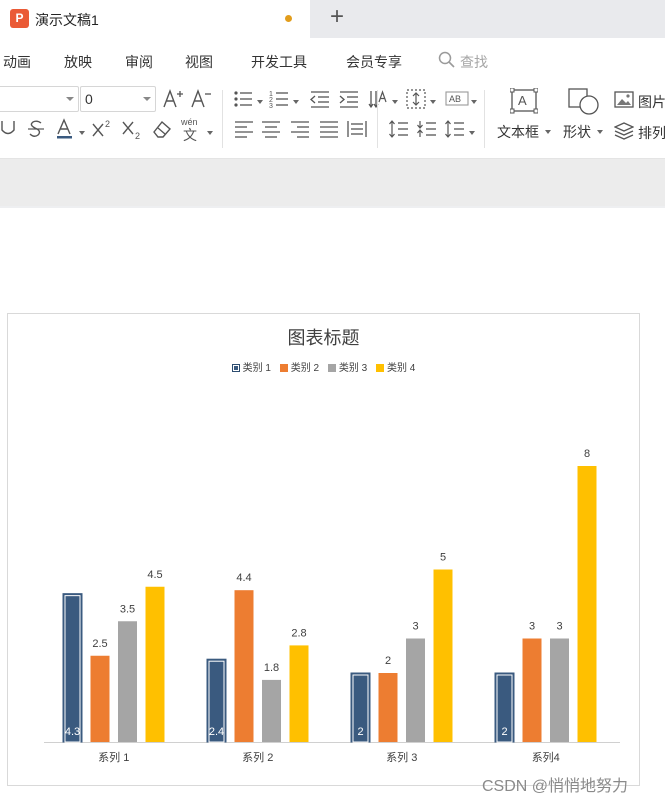 This screenshot has height=801, width=665. I want to click on text-fit-dropdown, so click(474, 102).